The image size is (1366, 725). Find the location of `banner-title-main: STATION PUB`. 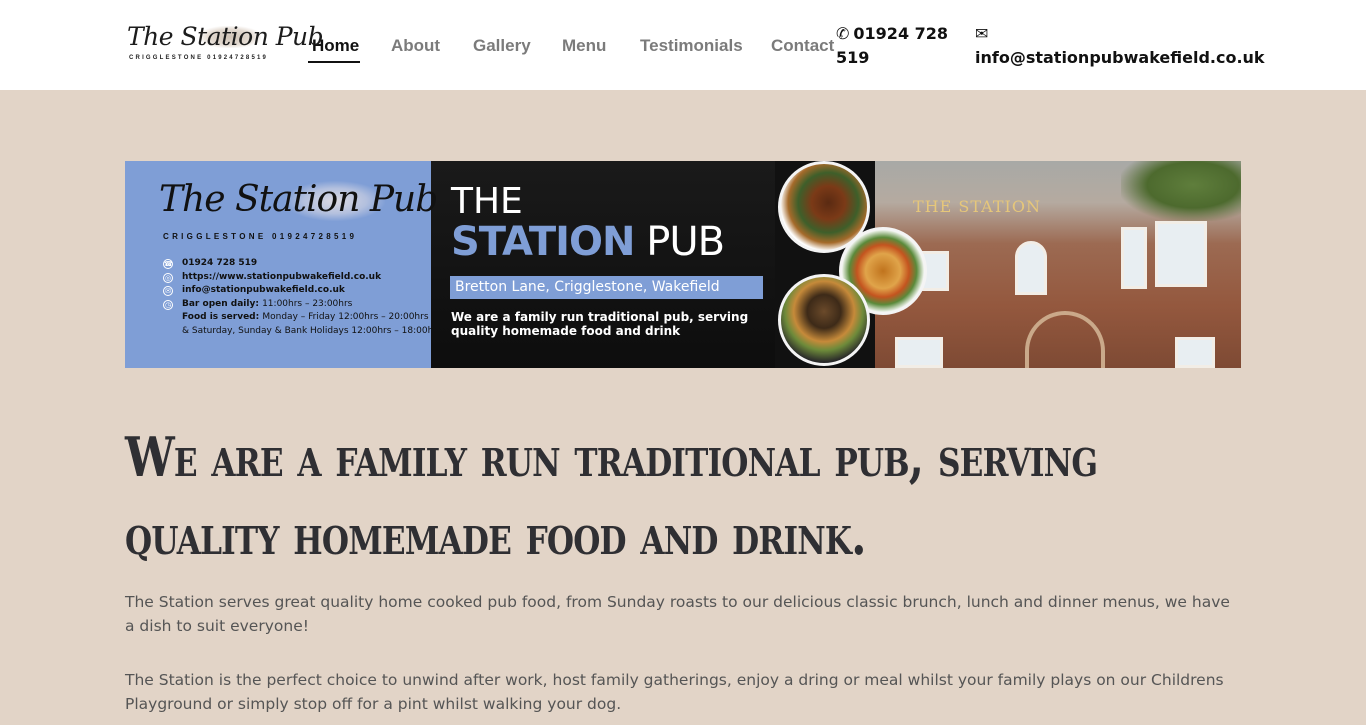

banner-title-main: STATION PUB is located at coordinates (588, 242).